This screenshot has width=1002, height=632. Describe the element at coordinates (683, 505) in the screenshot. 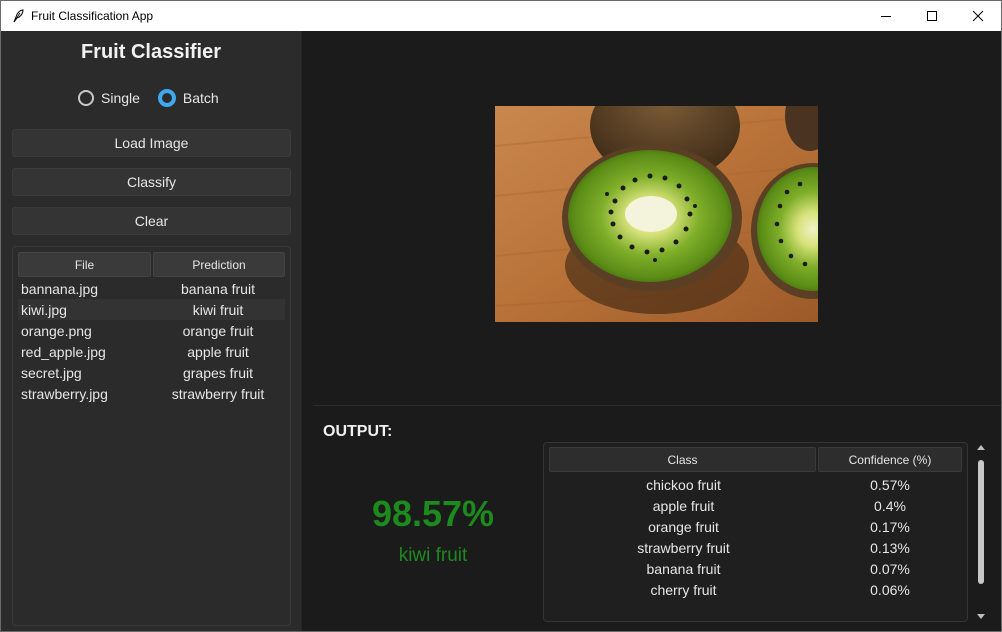

I see `class-cell: apple fruit` at that location.